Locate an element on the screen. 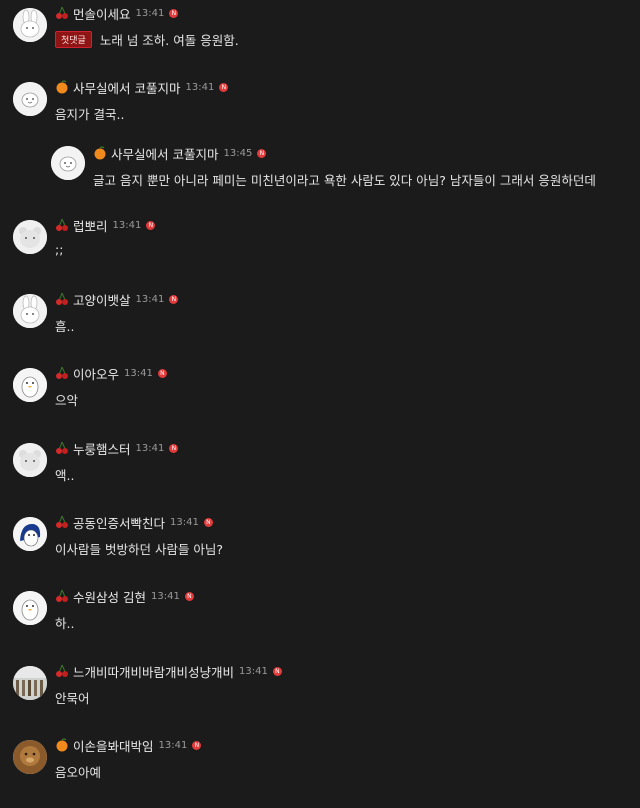 The width and height of the screenshot is (640, 808). comment-text: 안묵어 is located at coordinates (72, 698).